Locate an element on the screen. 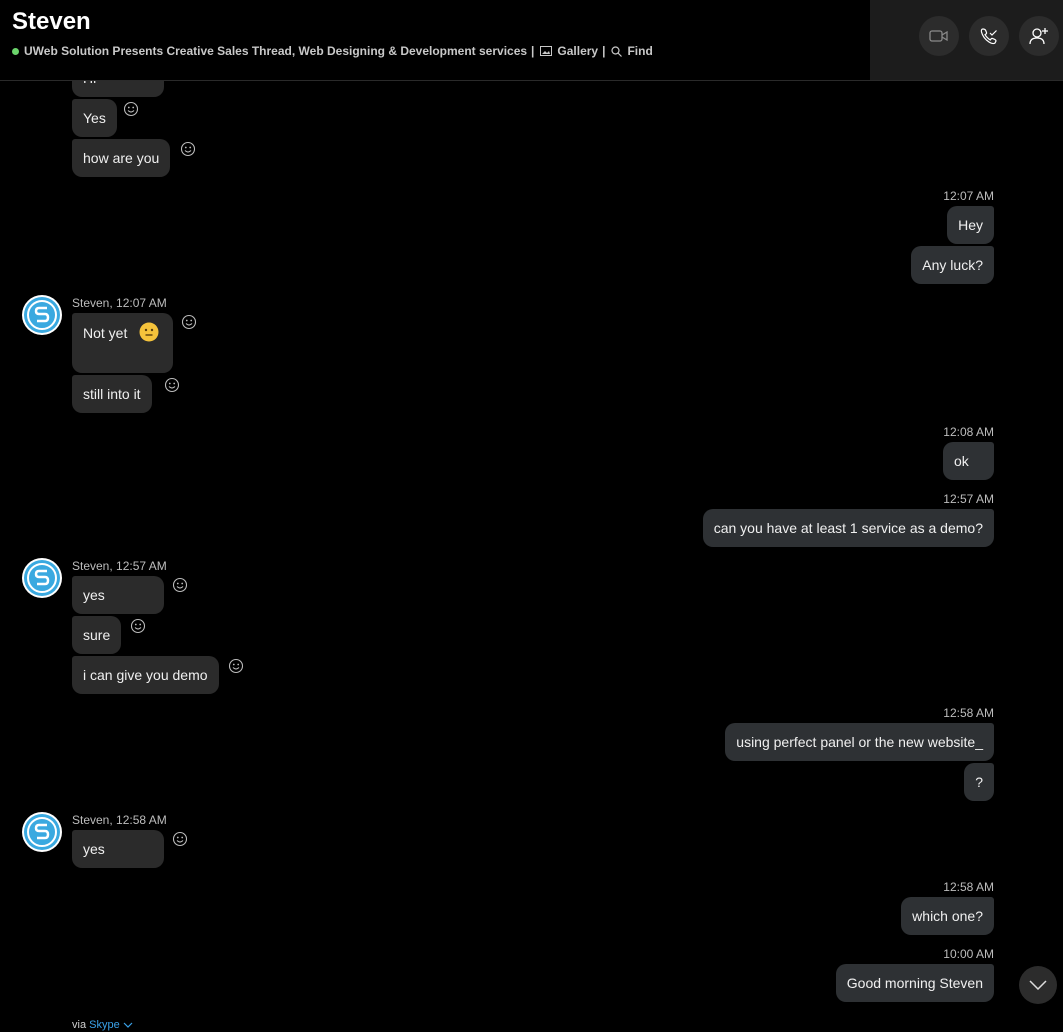  skype-link: Skype is located at coordinates (104, 1025).